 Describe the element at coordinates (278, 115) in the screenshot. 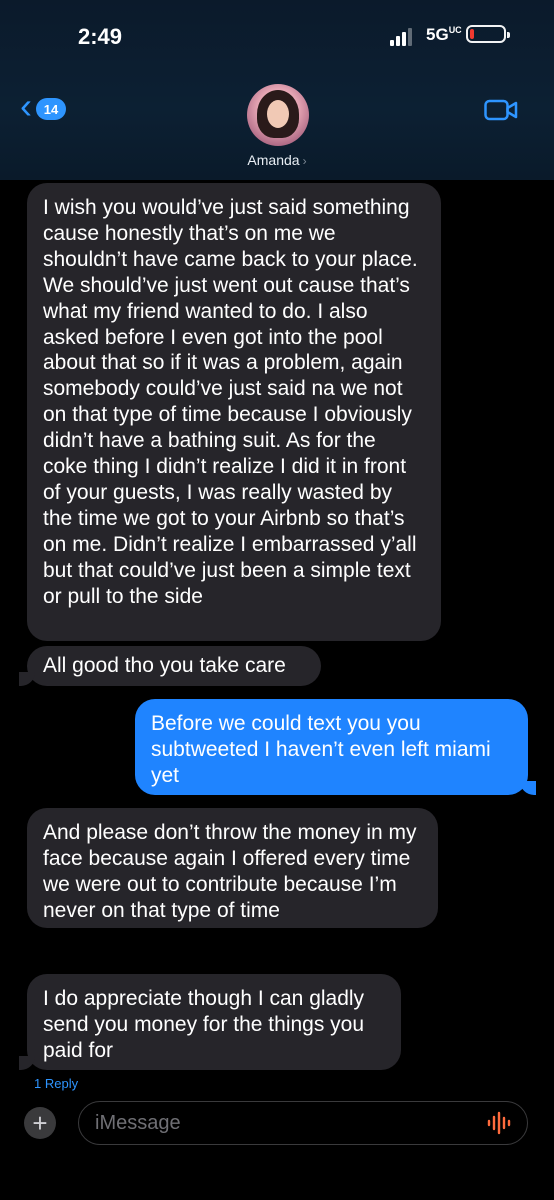

I see `contact-avatar` at that location.